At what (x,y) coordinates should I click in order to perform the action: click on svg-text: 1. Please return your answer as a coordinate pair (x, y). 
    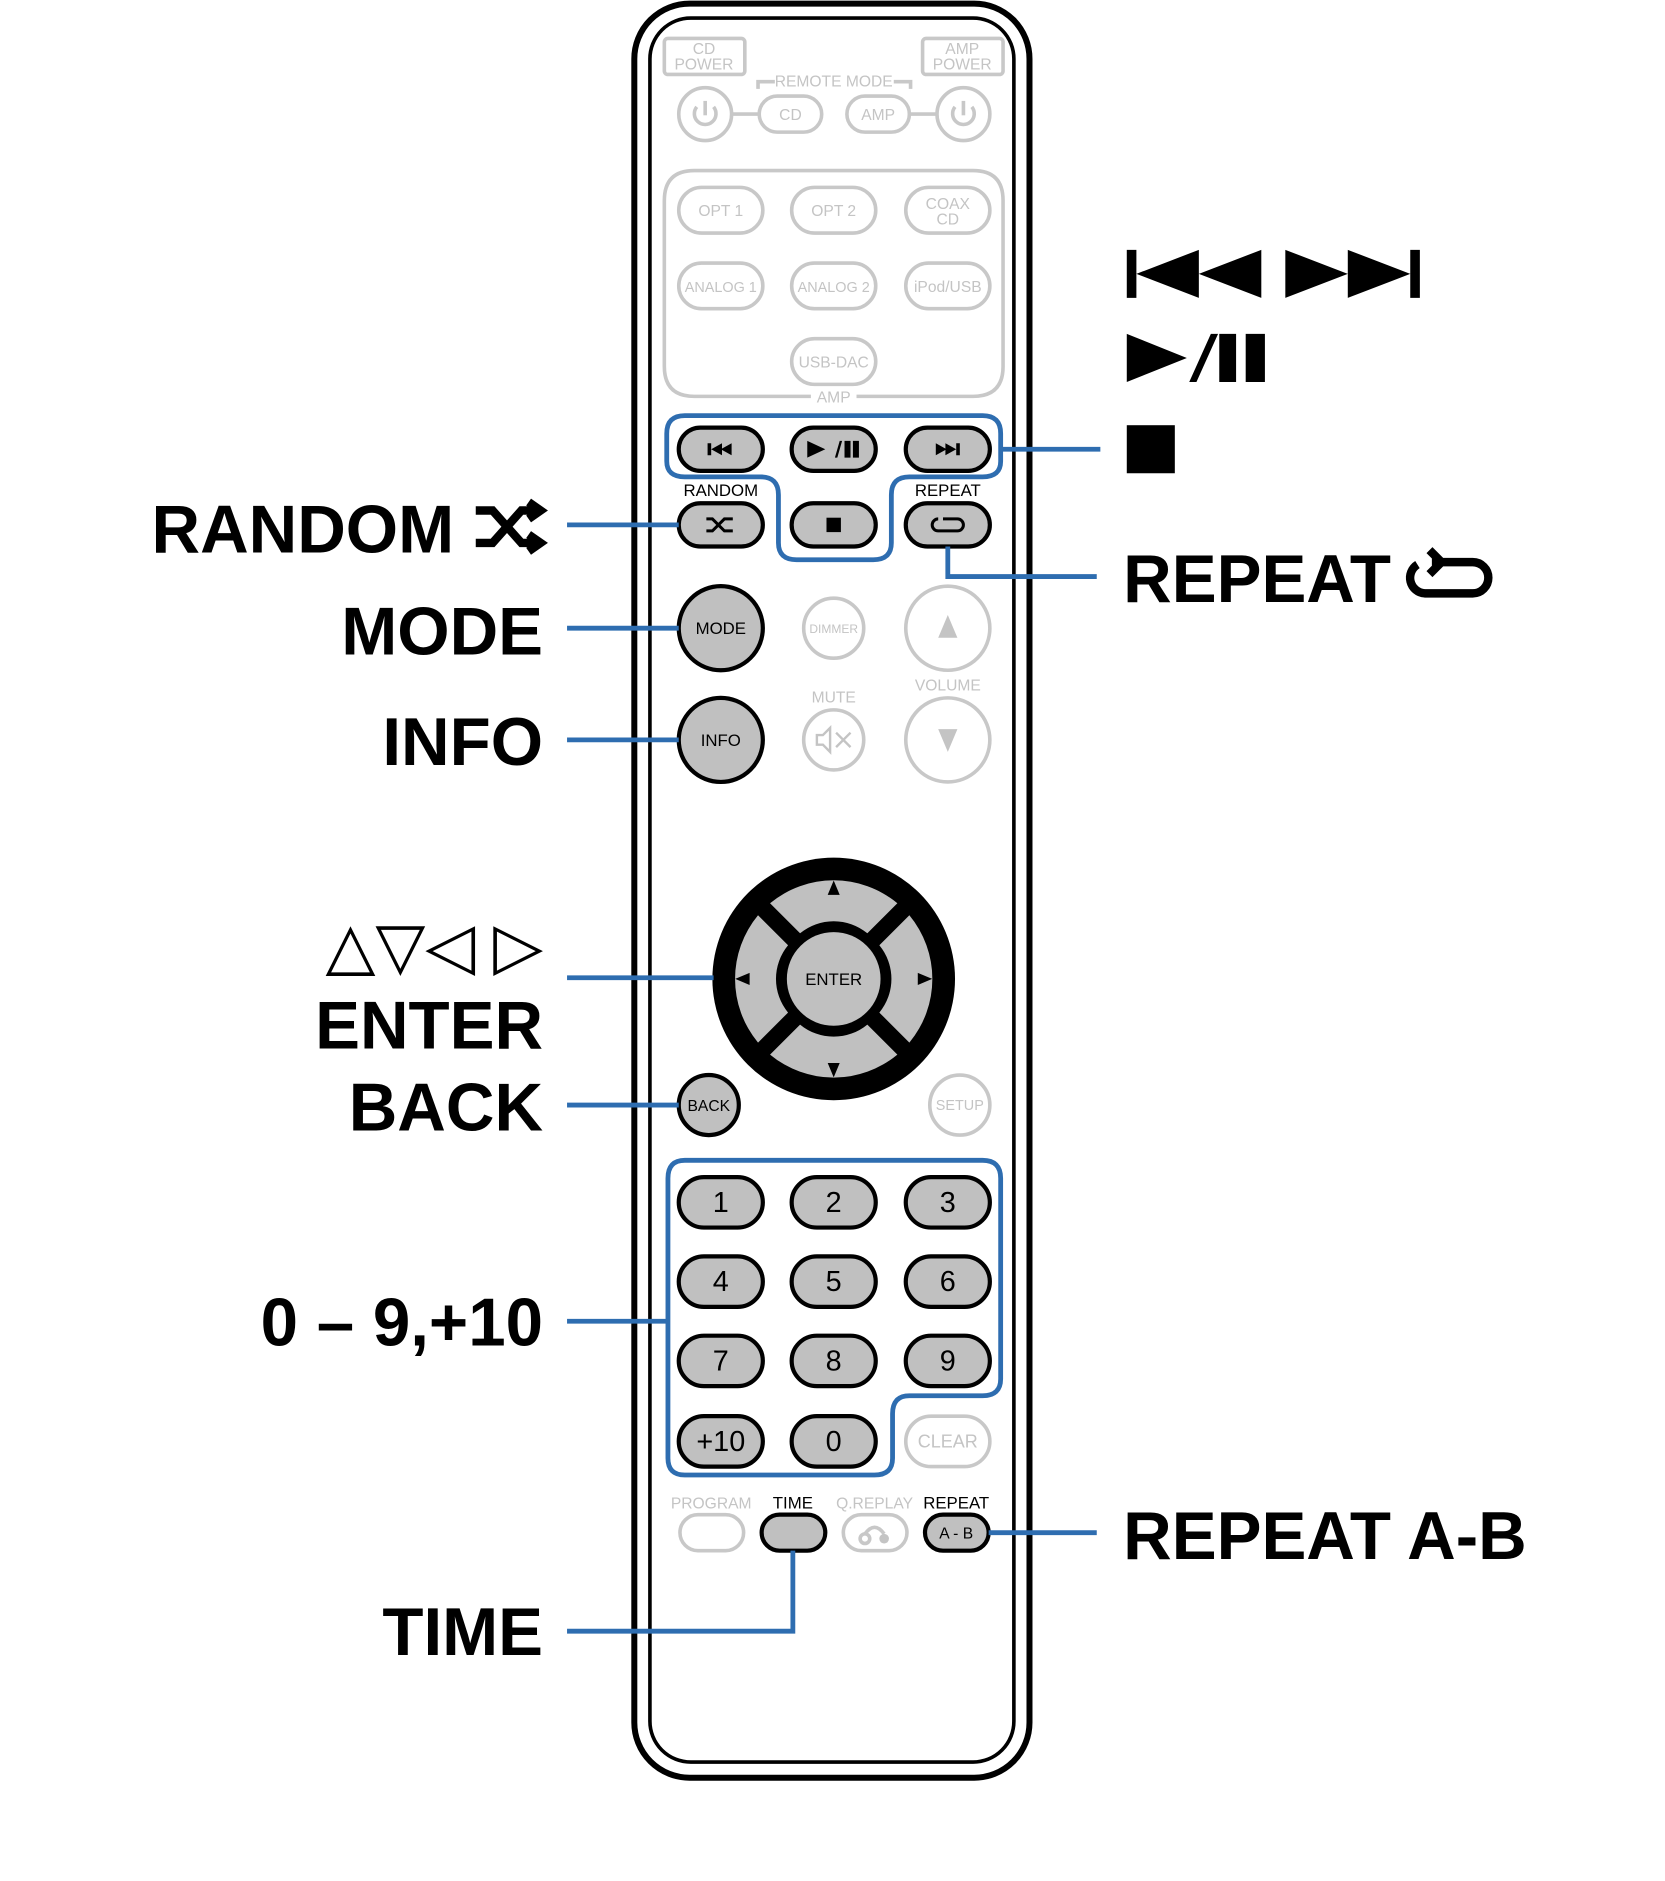
    Looking at the image, I should click on (721, 1203).